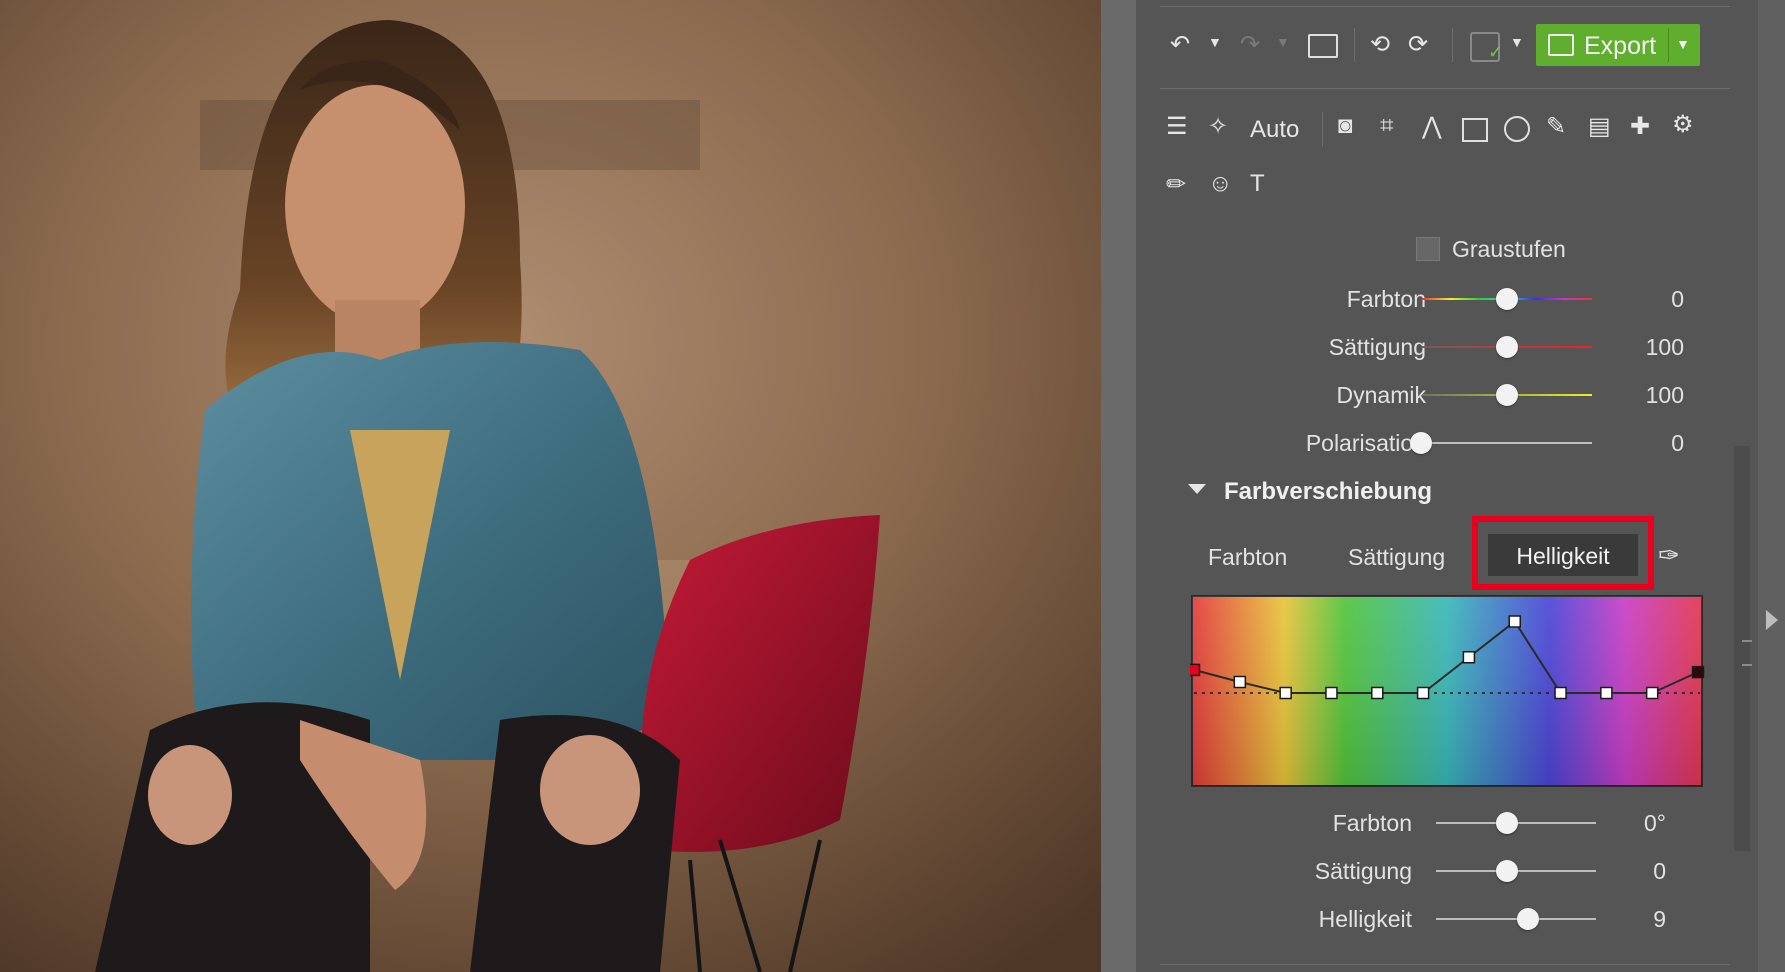 Image resolution: width=1785 pixels, height=972 pixels. I want to click on tab-saettigung: Sättigung, so click(1396, 557).